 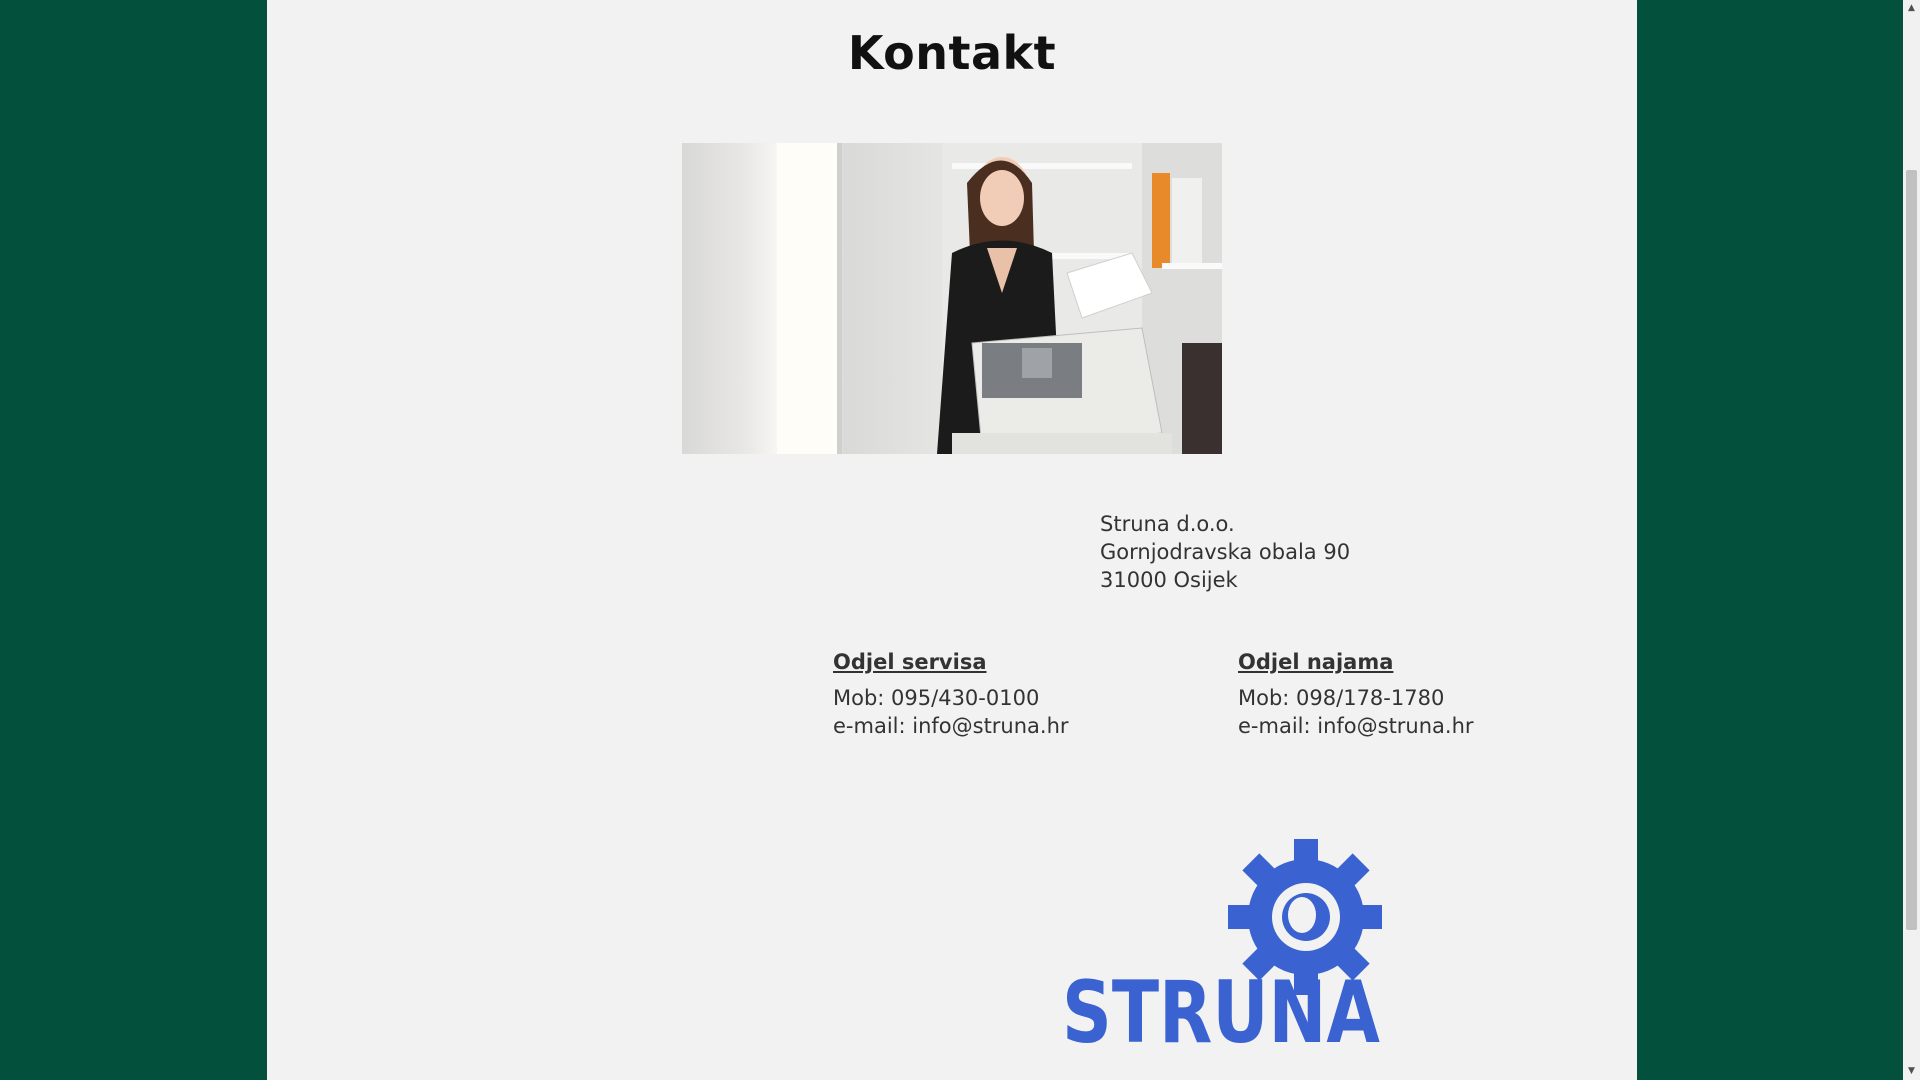 I want to click on logo-wordmark: STRUNA, so click(x=1221, y=1004).